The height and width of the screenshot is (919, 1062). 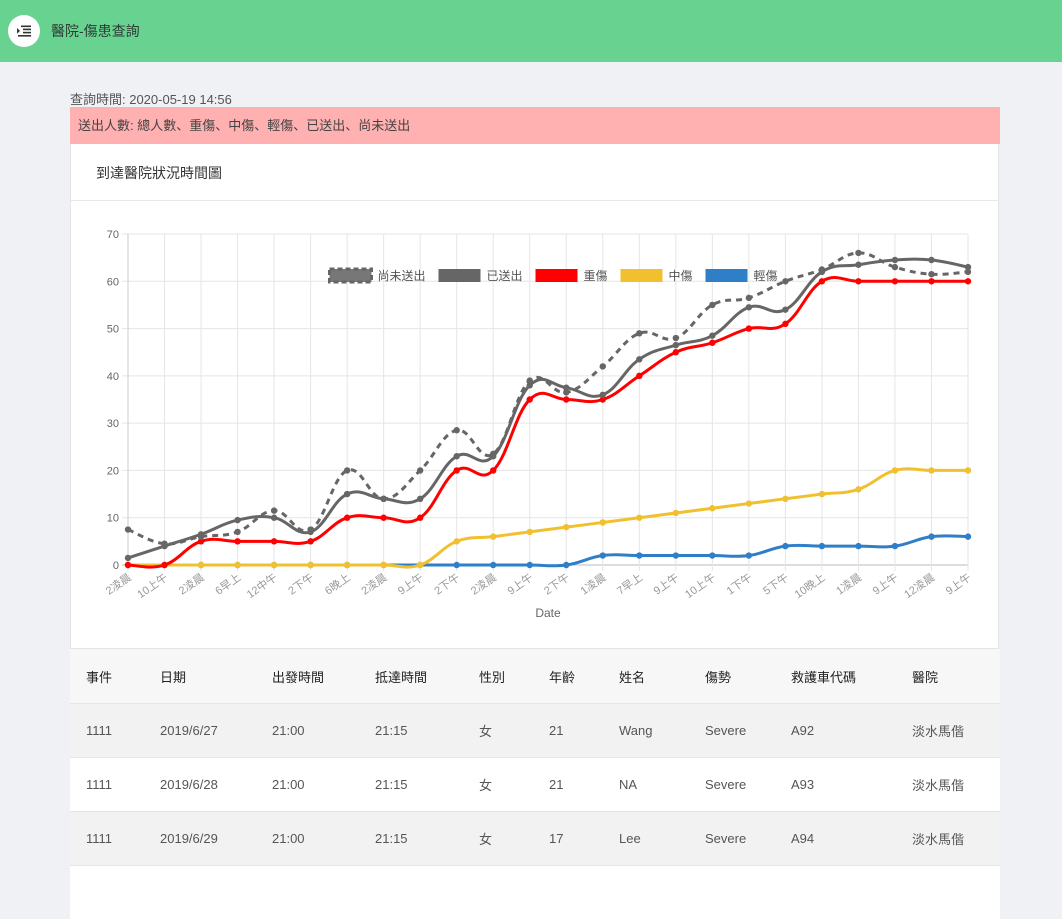 What do you see at coordinates (447, 584) in the screenshot?
I see `x-tick-label: 2下午` at bounding box center [447, 584].